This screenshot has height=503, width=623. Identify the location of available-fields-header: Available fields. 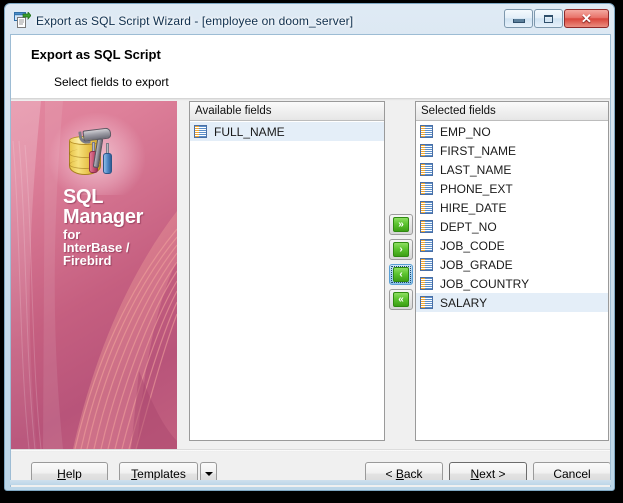
(287, 111).